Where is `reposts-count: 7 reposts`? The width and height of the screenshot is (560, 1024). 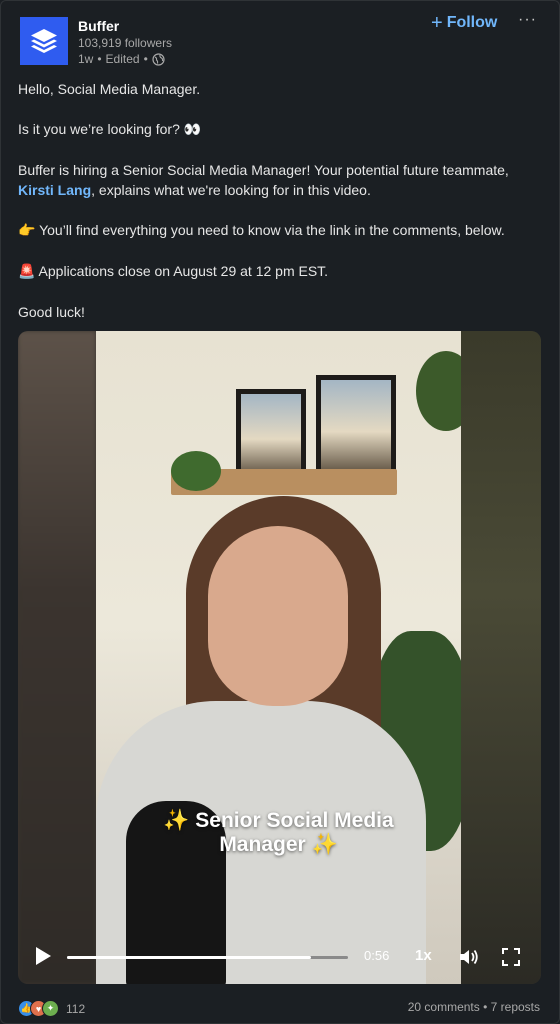
reposts-count: 7 reposts is located at coordinates (515, 1007).